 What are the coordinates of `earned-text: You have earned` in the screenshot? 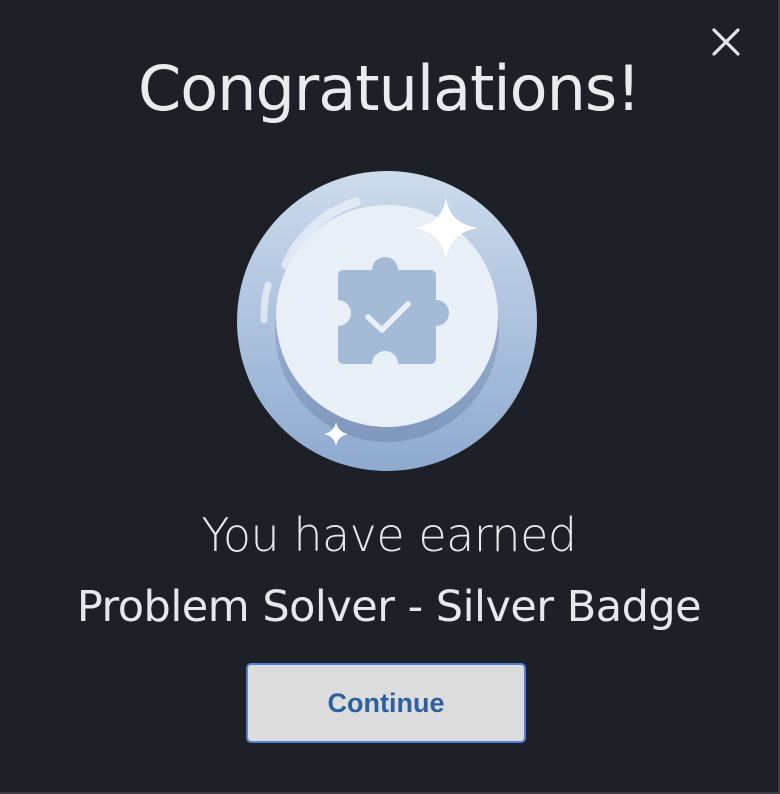 It's located at (389, 535).